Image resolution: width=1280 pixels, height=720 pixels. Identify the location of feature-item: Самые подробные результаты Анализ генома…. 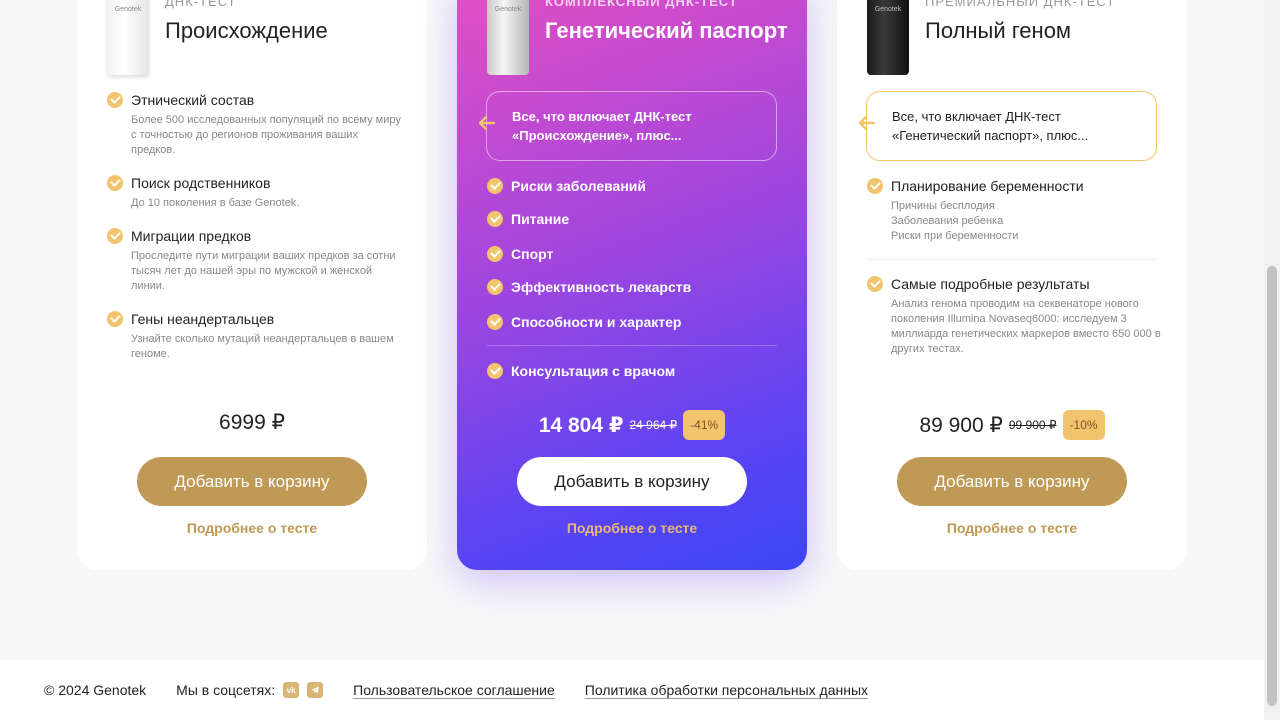
(1017, 316).